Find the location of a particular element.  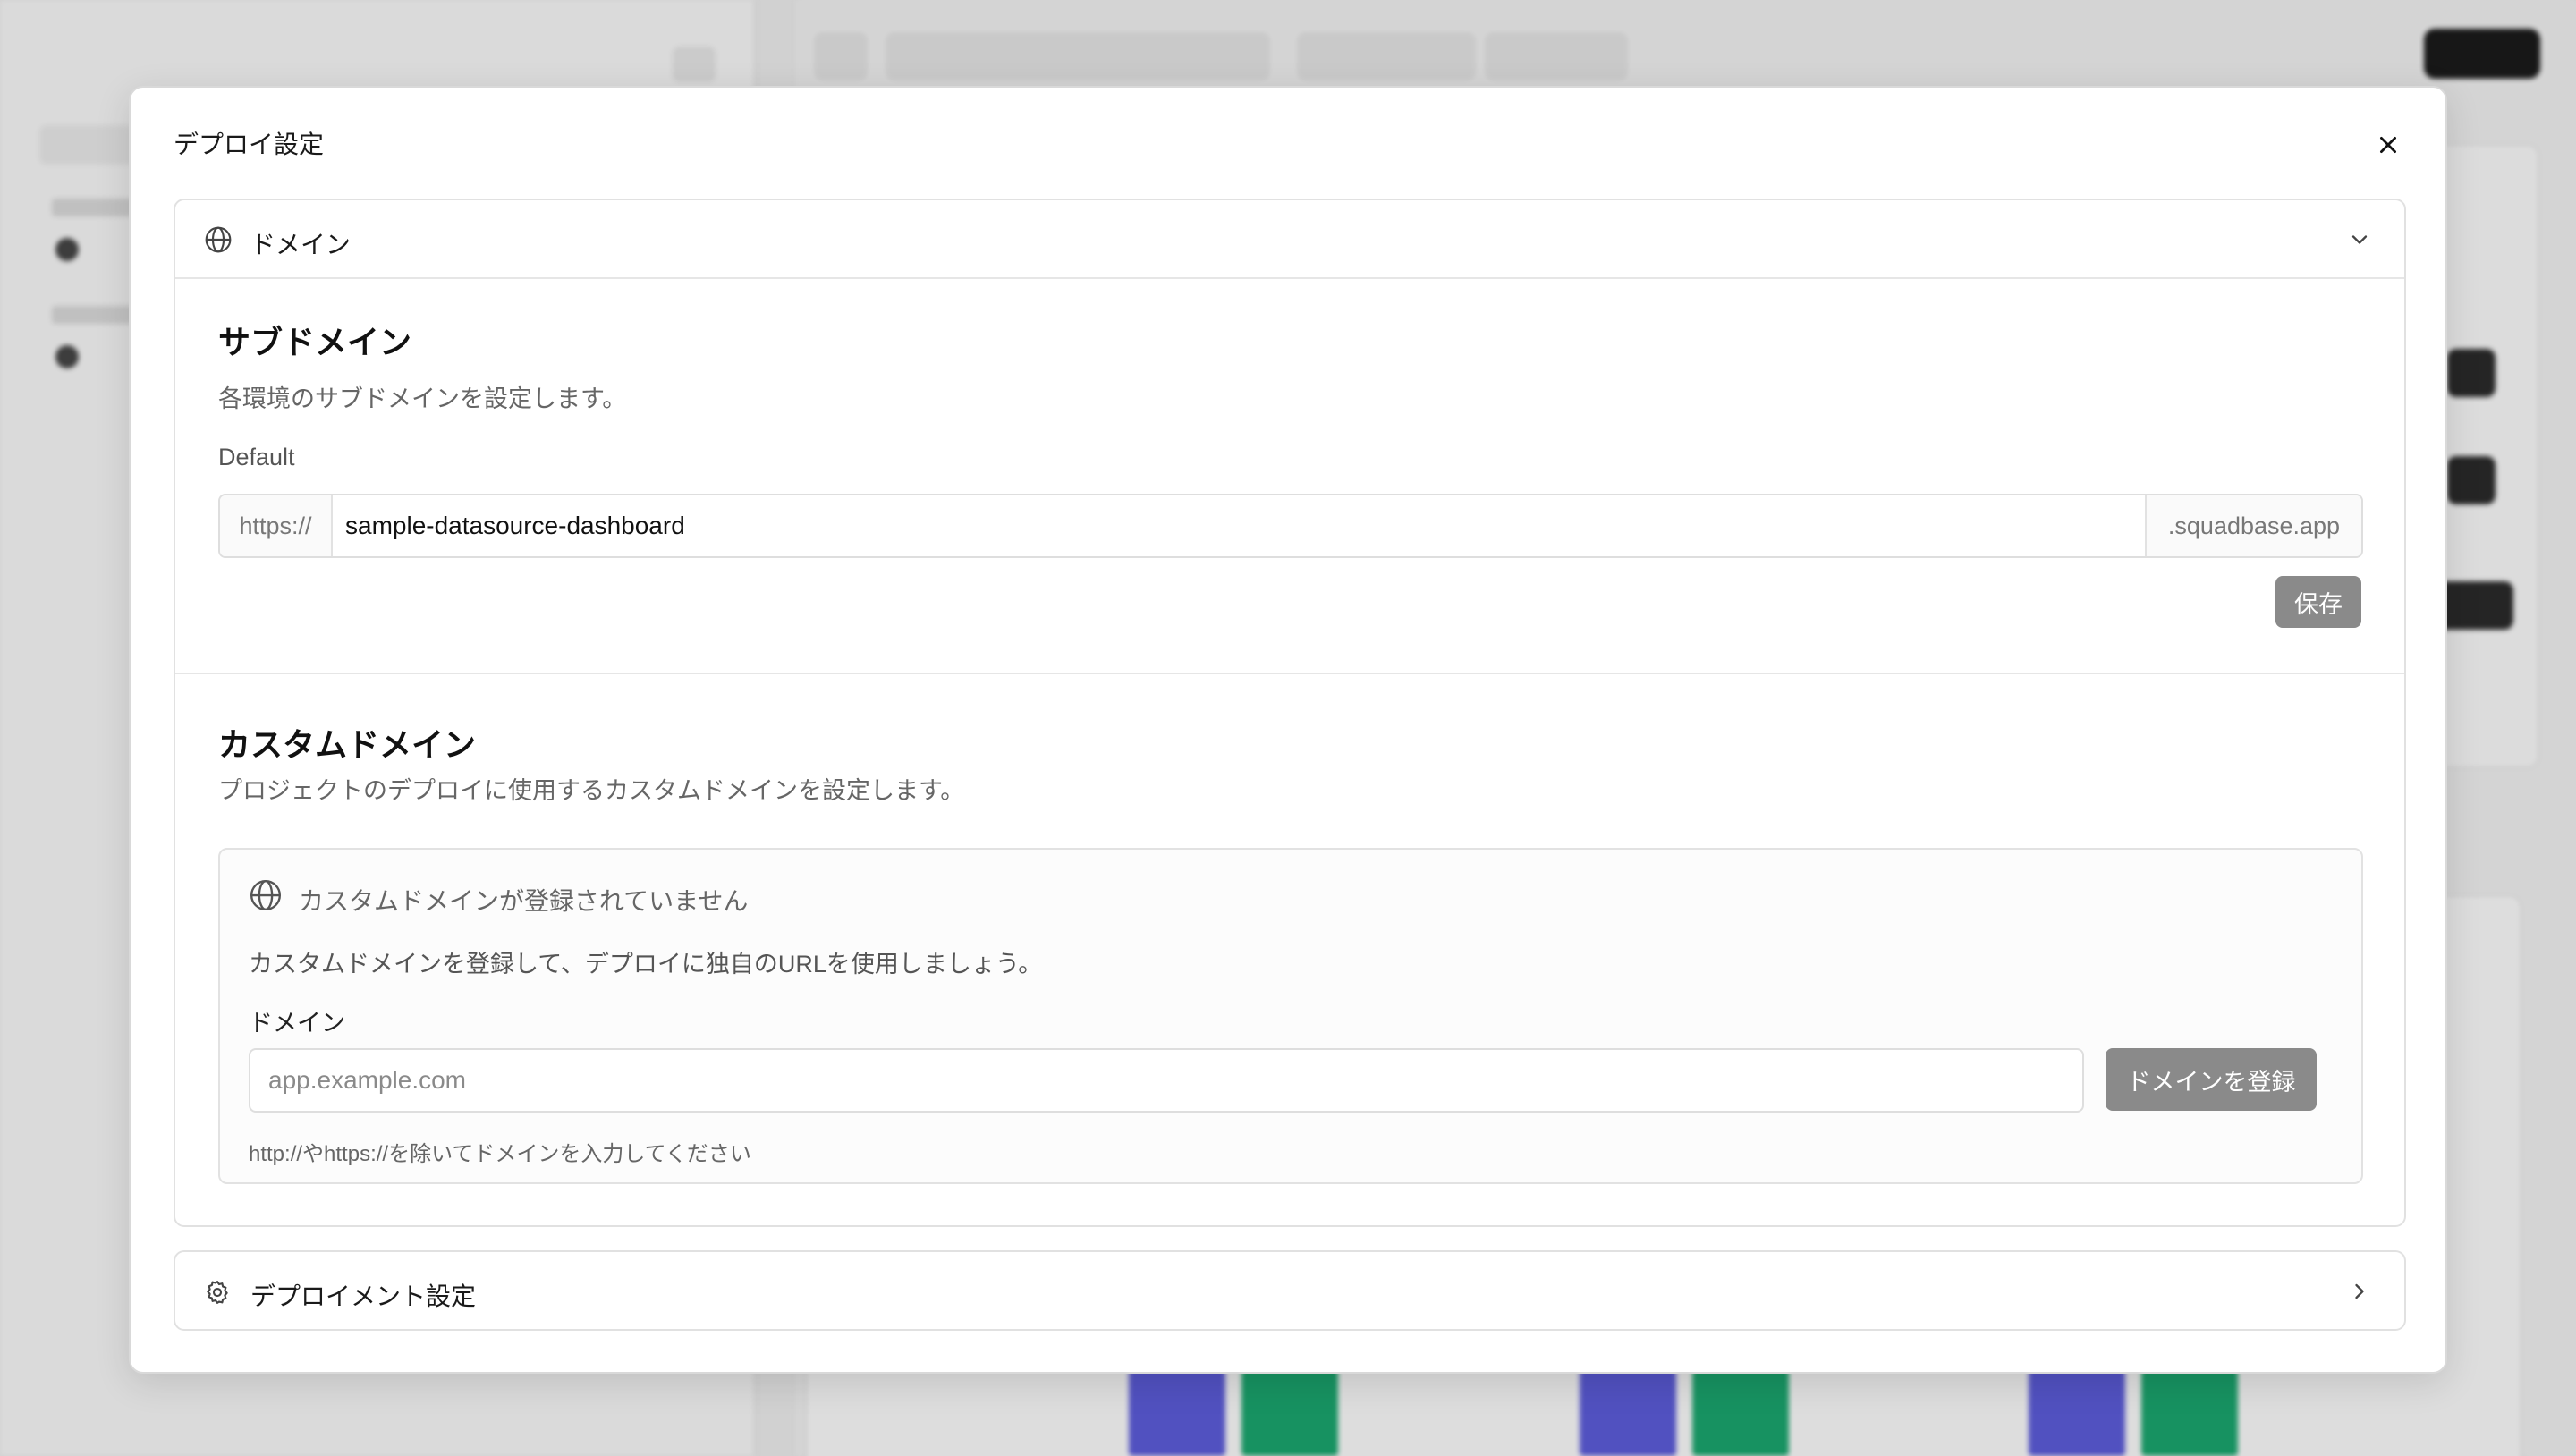

domain-section-header: ドメイン is located at coordinates (1289, 239).